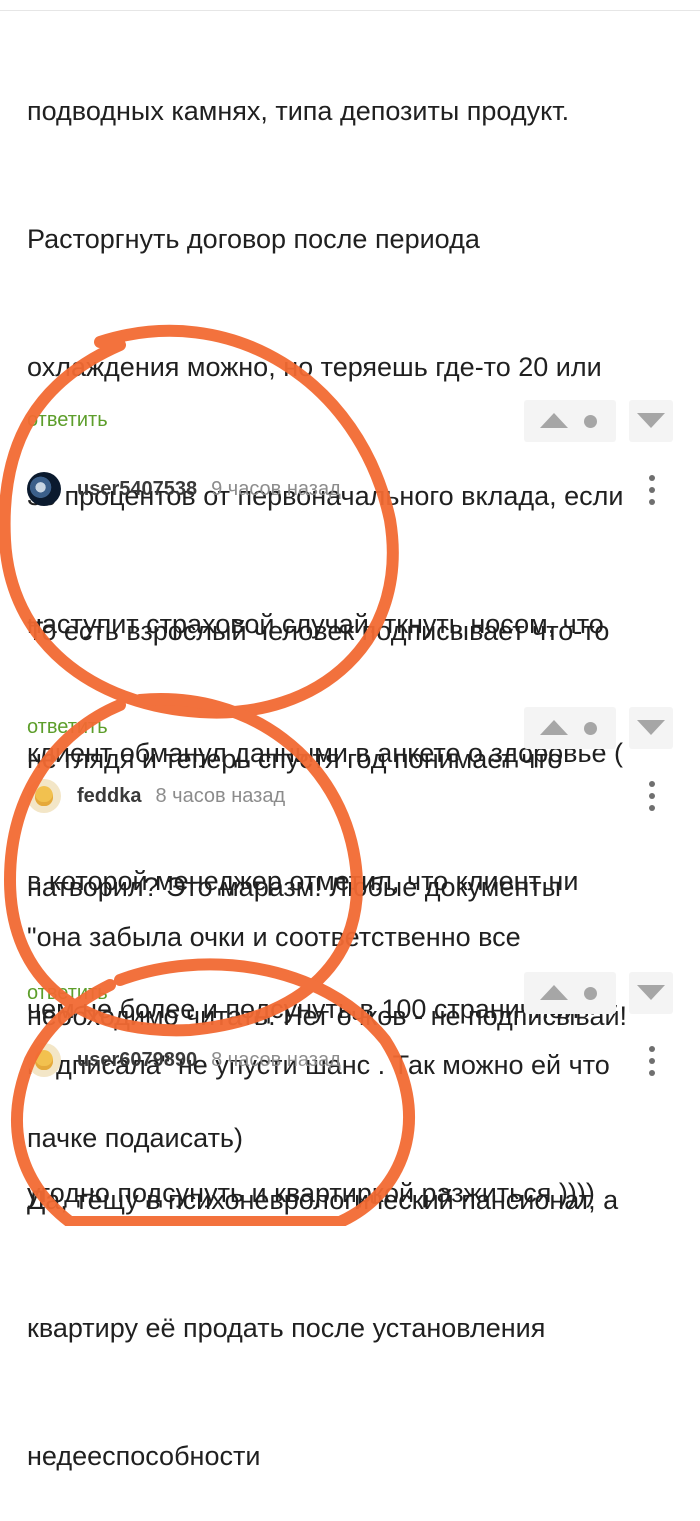  What do you see at coordinates (137, 489) in the screenshot?
I see `username: user5407538` at bounding box center [137, 489].